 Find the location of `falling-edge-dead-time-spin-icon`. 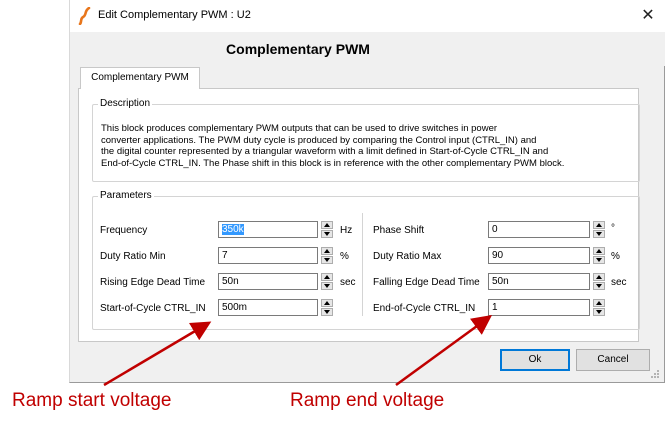

falling-edge-dead-time-spin-icon is located at coordinates (599, 281).